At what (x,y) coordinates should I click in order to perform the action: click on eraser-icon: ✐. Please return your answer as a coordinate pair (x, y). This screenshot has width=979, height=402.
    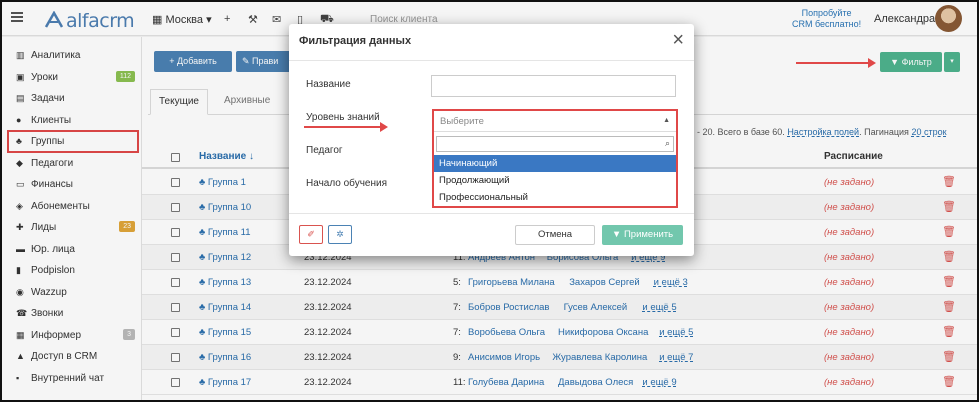
    Looking at the image, I should click on (311, 234).